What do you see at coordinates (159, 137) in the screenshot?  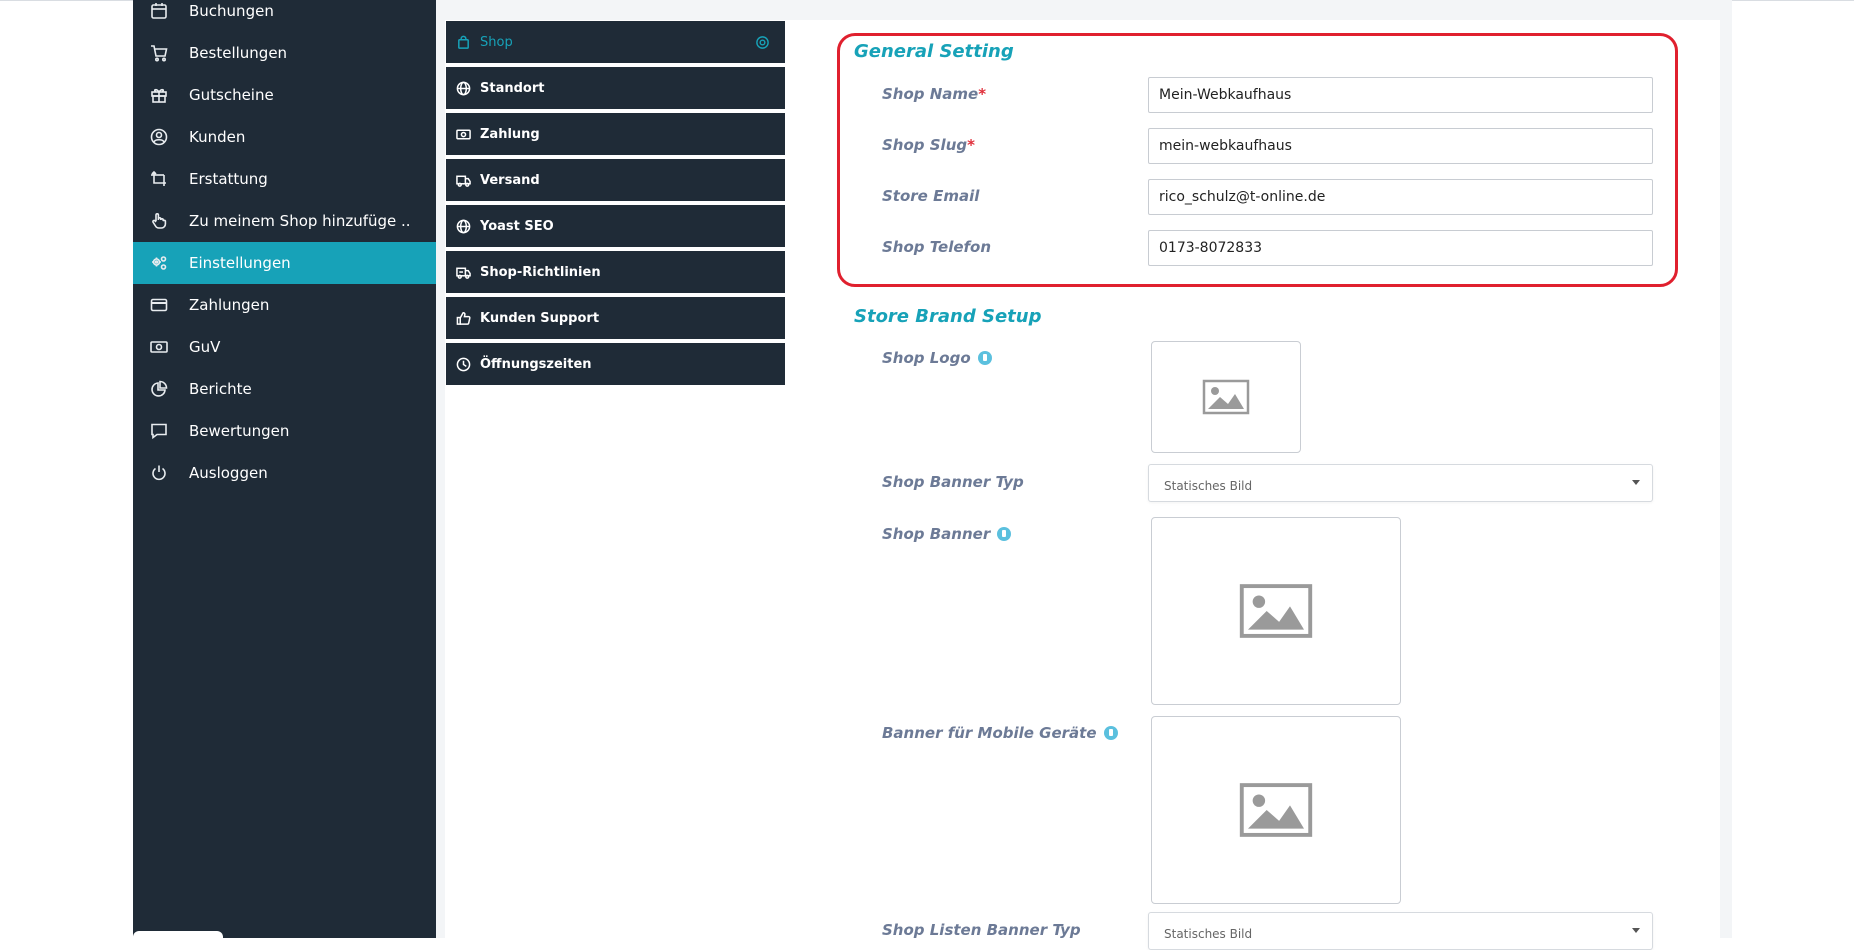 I see `user-circle-icon` at bounding box center [159, 137].